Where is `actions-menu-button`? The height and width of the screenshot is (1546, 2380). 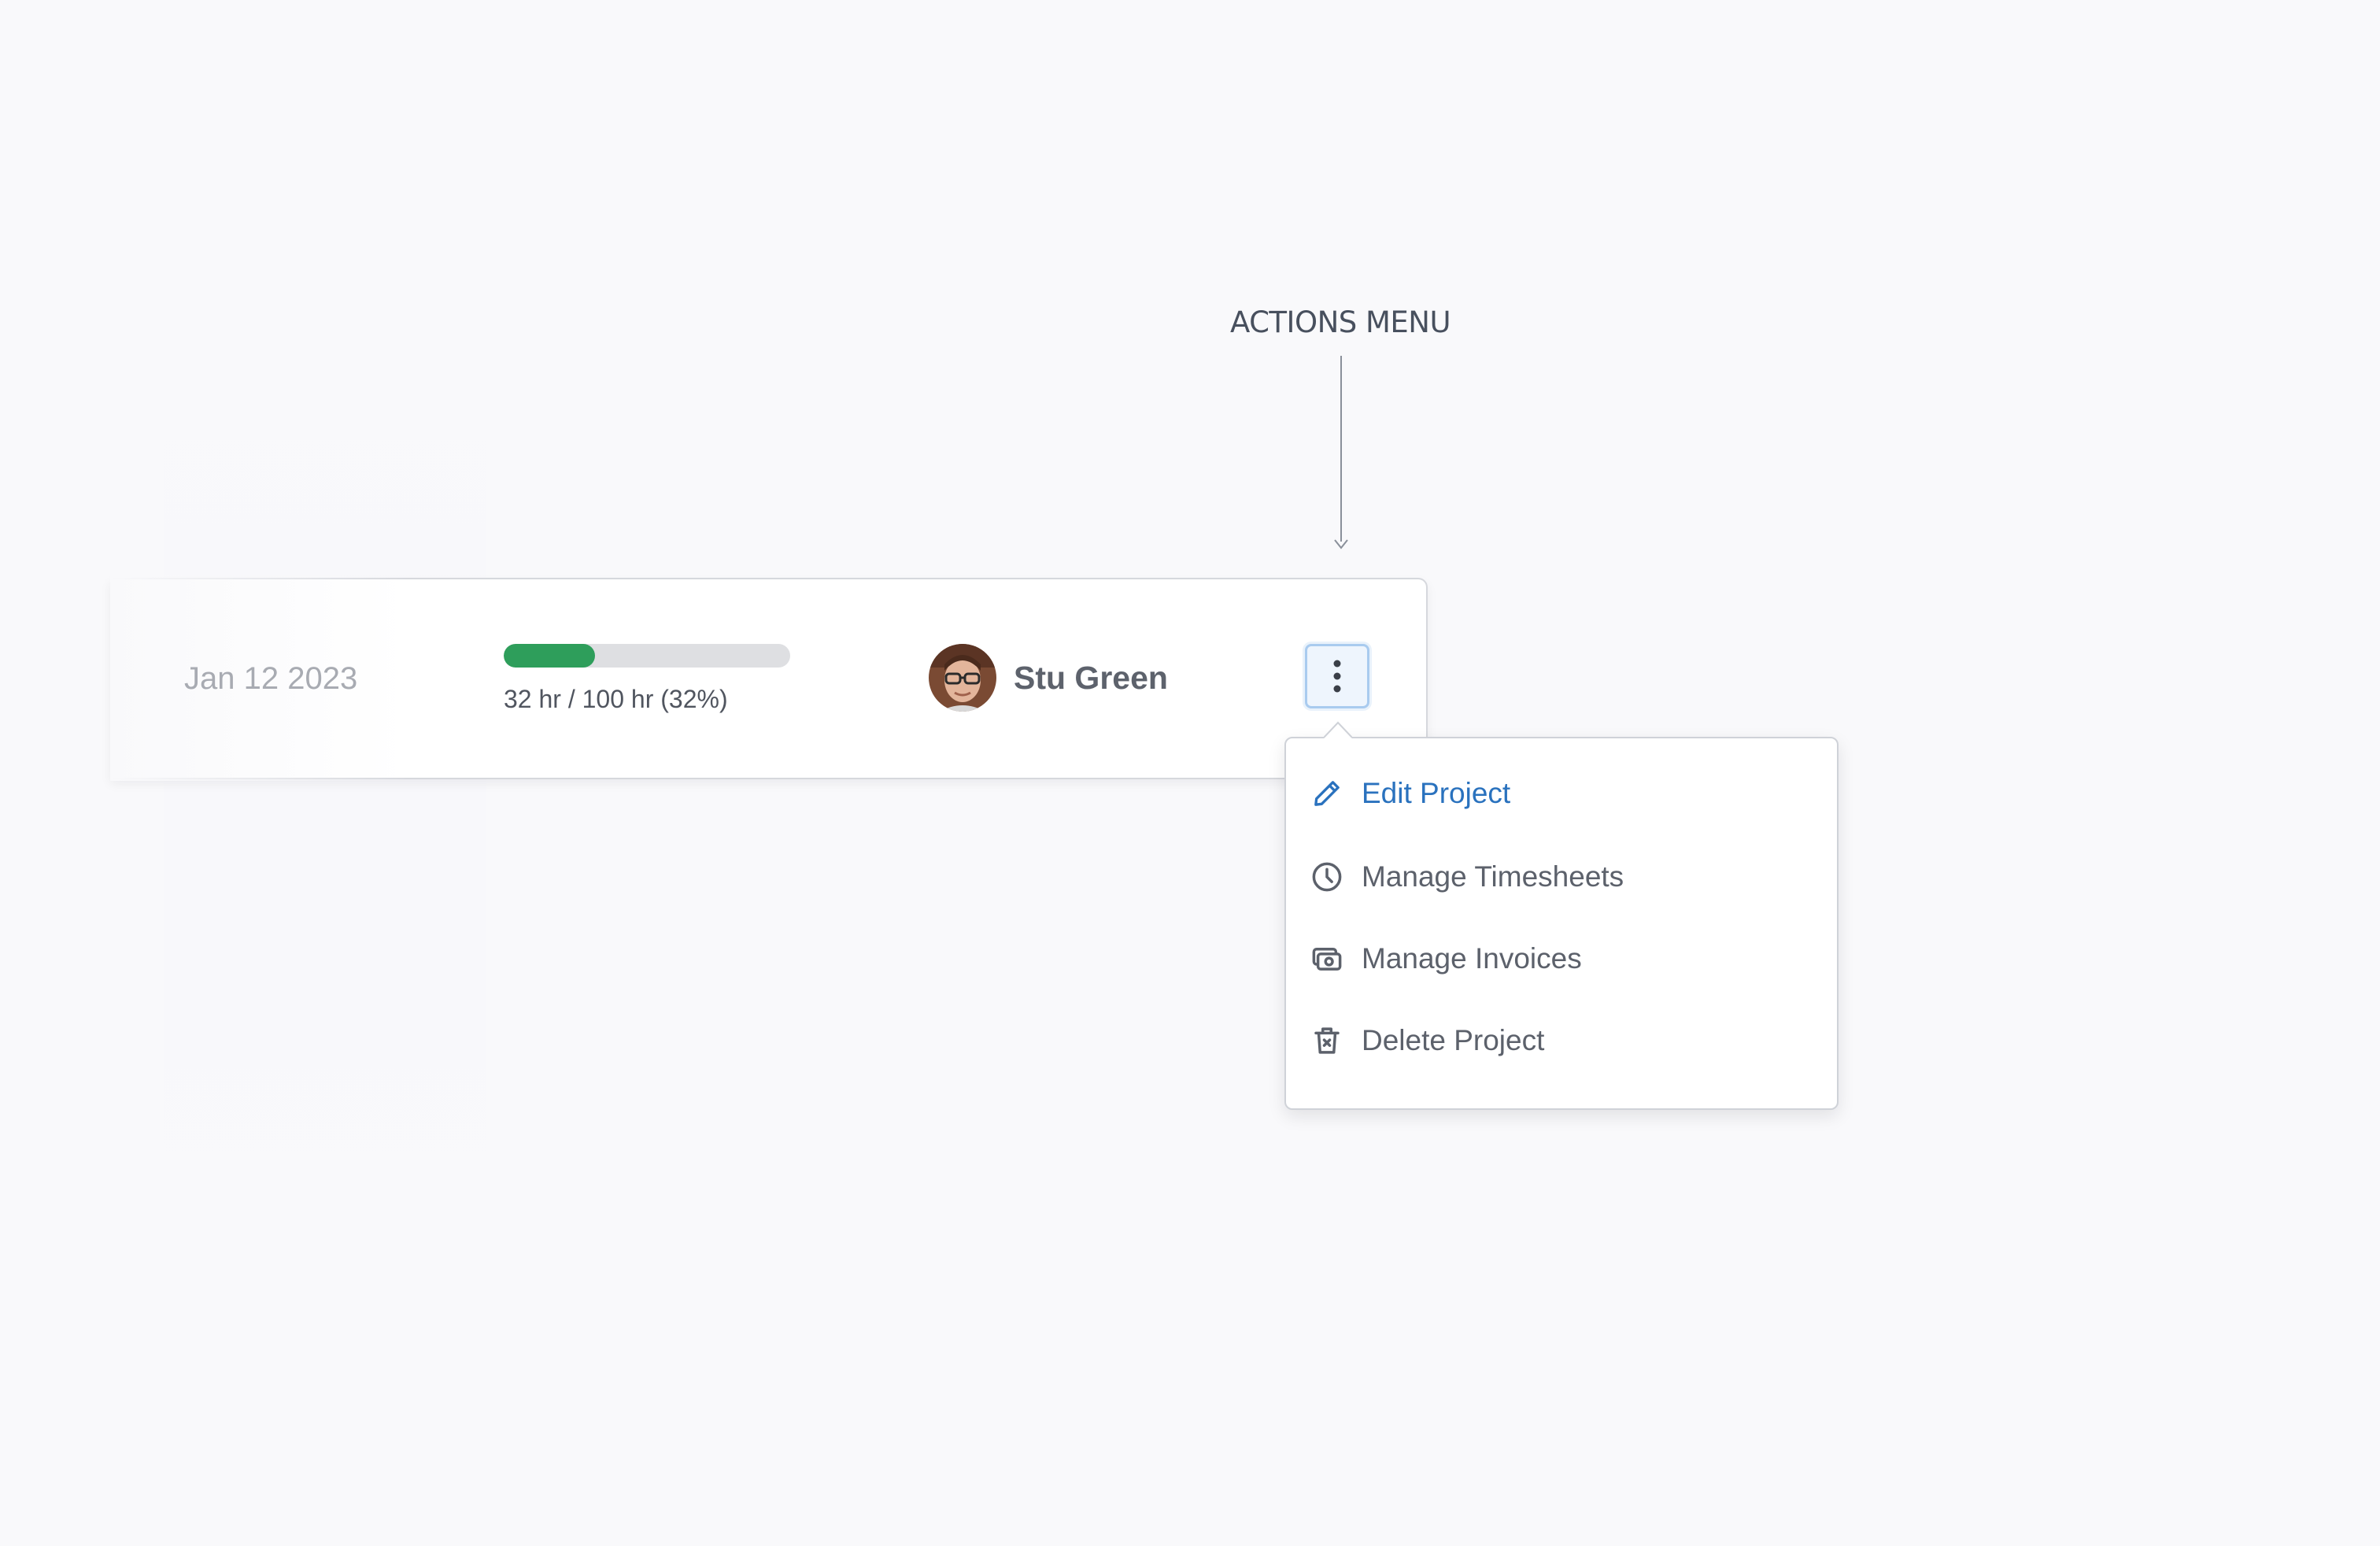
actions-menu-button is located at coordinates (1337, 676).